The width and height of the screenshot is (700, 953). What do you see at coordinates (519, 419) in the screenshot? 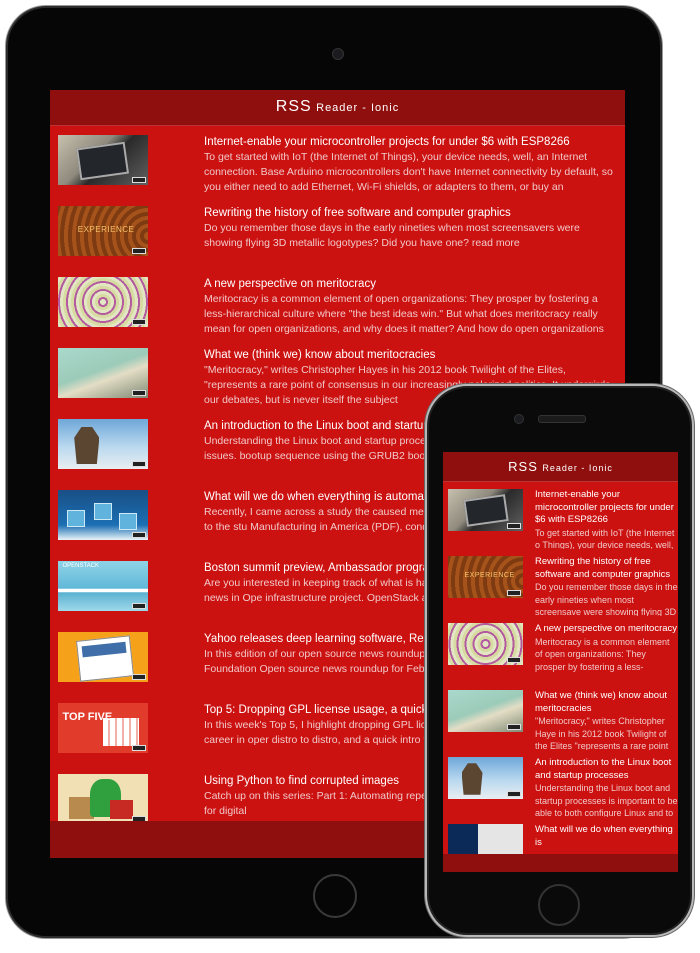
I see `iphone-camera` at bounding box center [519, 419].